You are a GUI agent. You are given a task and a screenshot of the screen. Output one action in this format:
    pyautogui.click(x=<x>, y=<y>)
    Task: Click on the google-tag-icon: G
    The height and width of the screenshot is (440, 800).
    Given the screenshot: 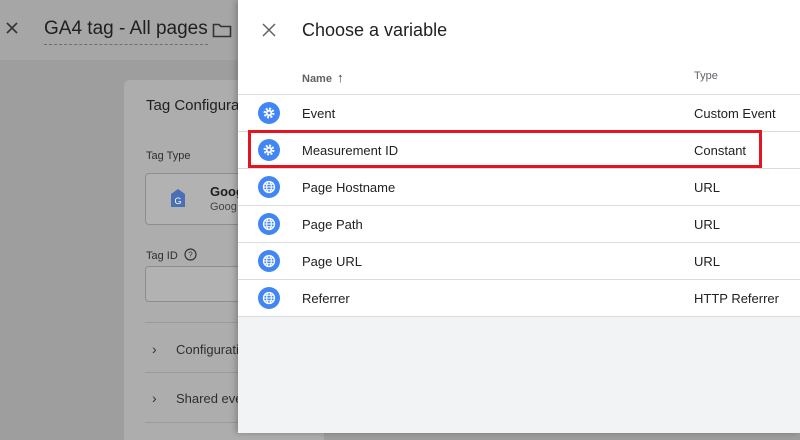 What is the action you would take?
    pyautogui.click(x=178, y=198)
    